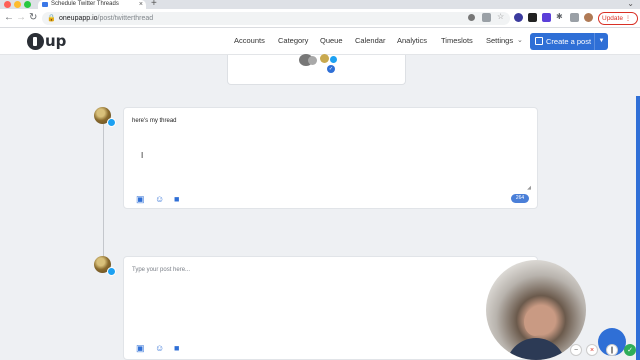  I want to click on url-host: oneupapp.io, so click(78, 18).